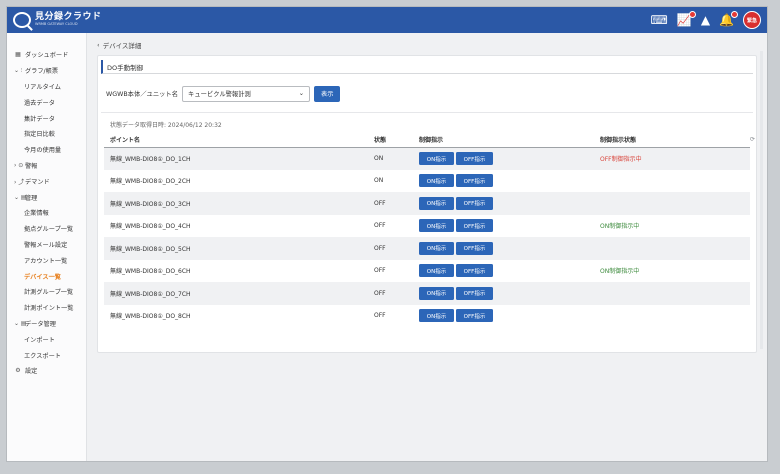 The image size is (780, 474). What do you see at coordinates (46, 166) in the screenshot?
I see `sidebar-item: › ⊙ 警報` at bounding box center [46, 166].